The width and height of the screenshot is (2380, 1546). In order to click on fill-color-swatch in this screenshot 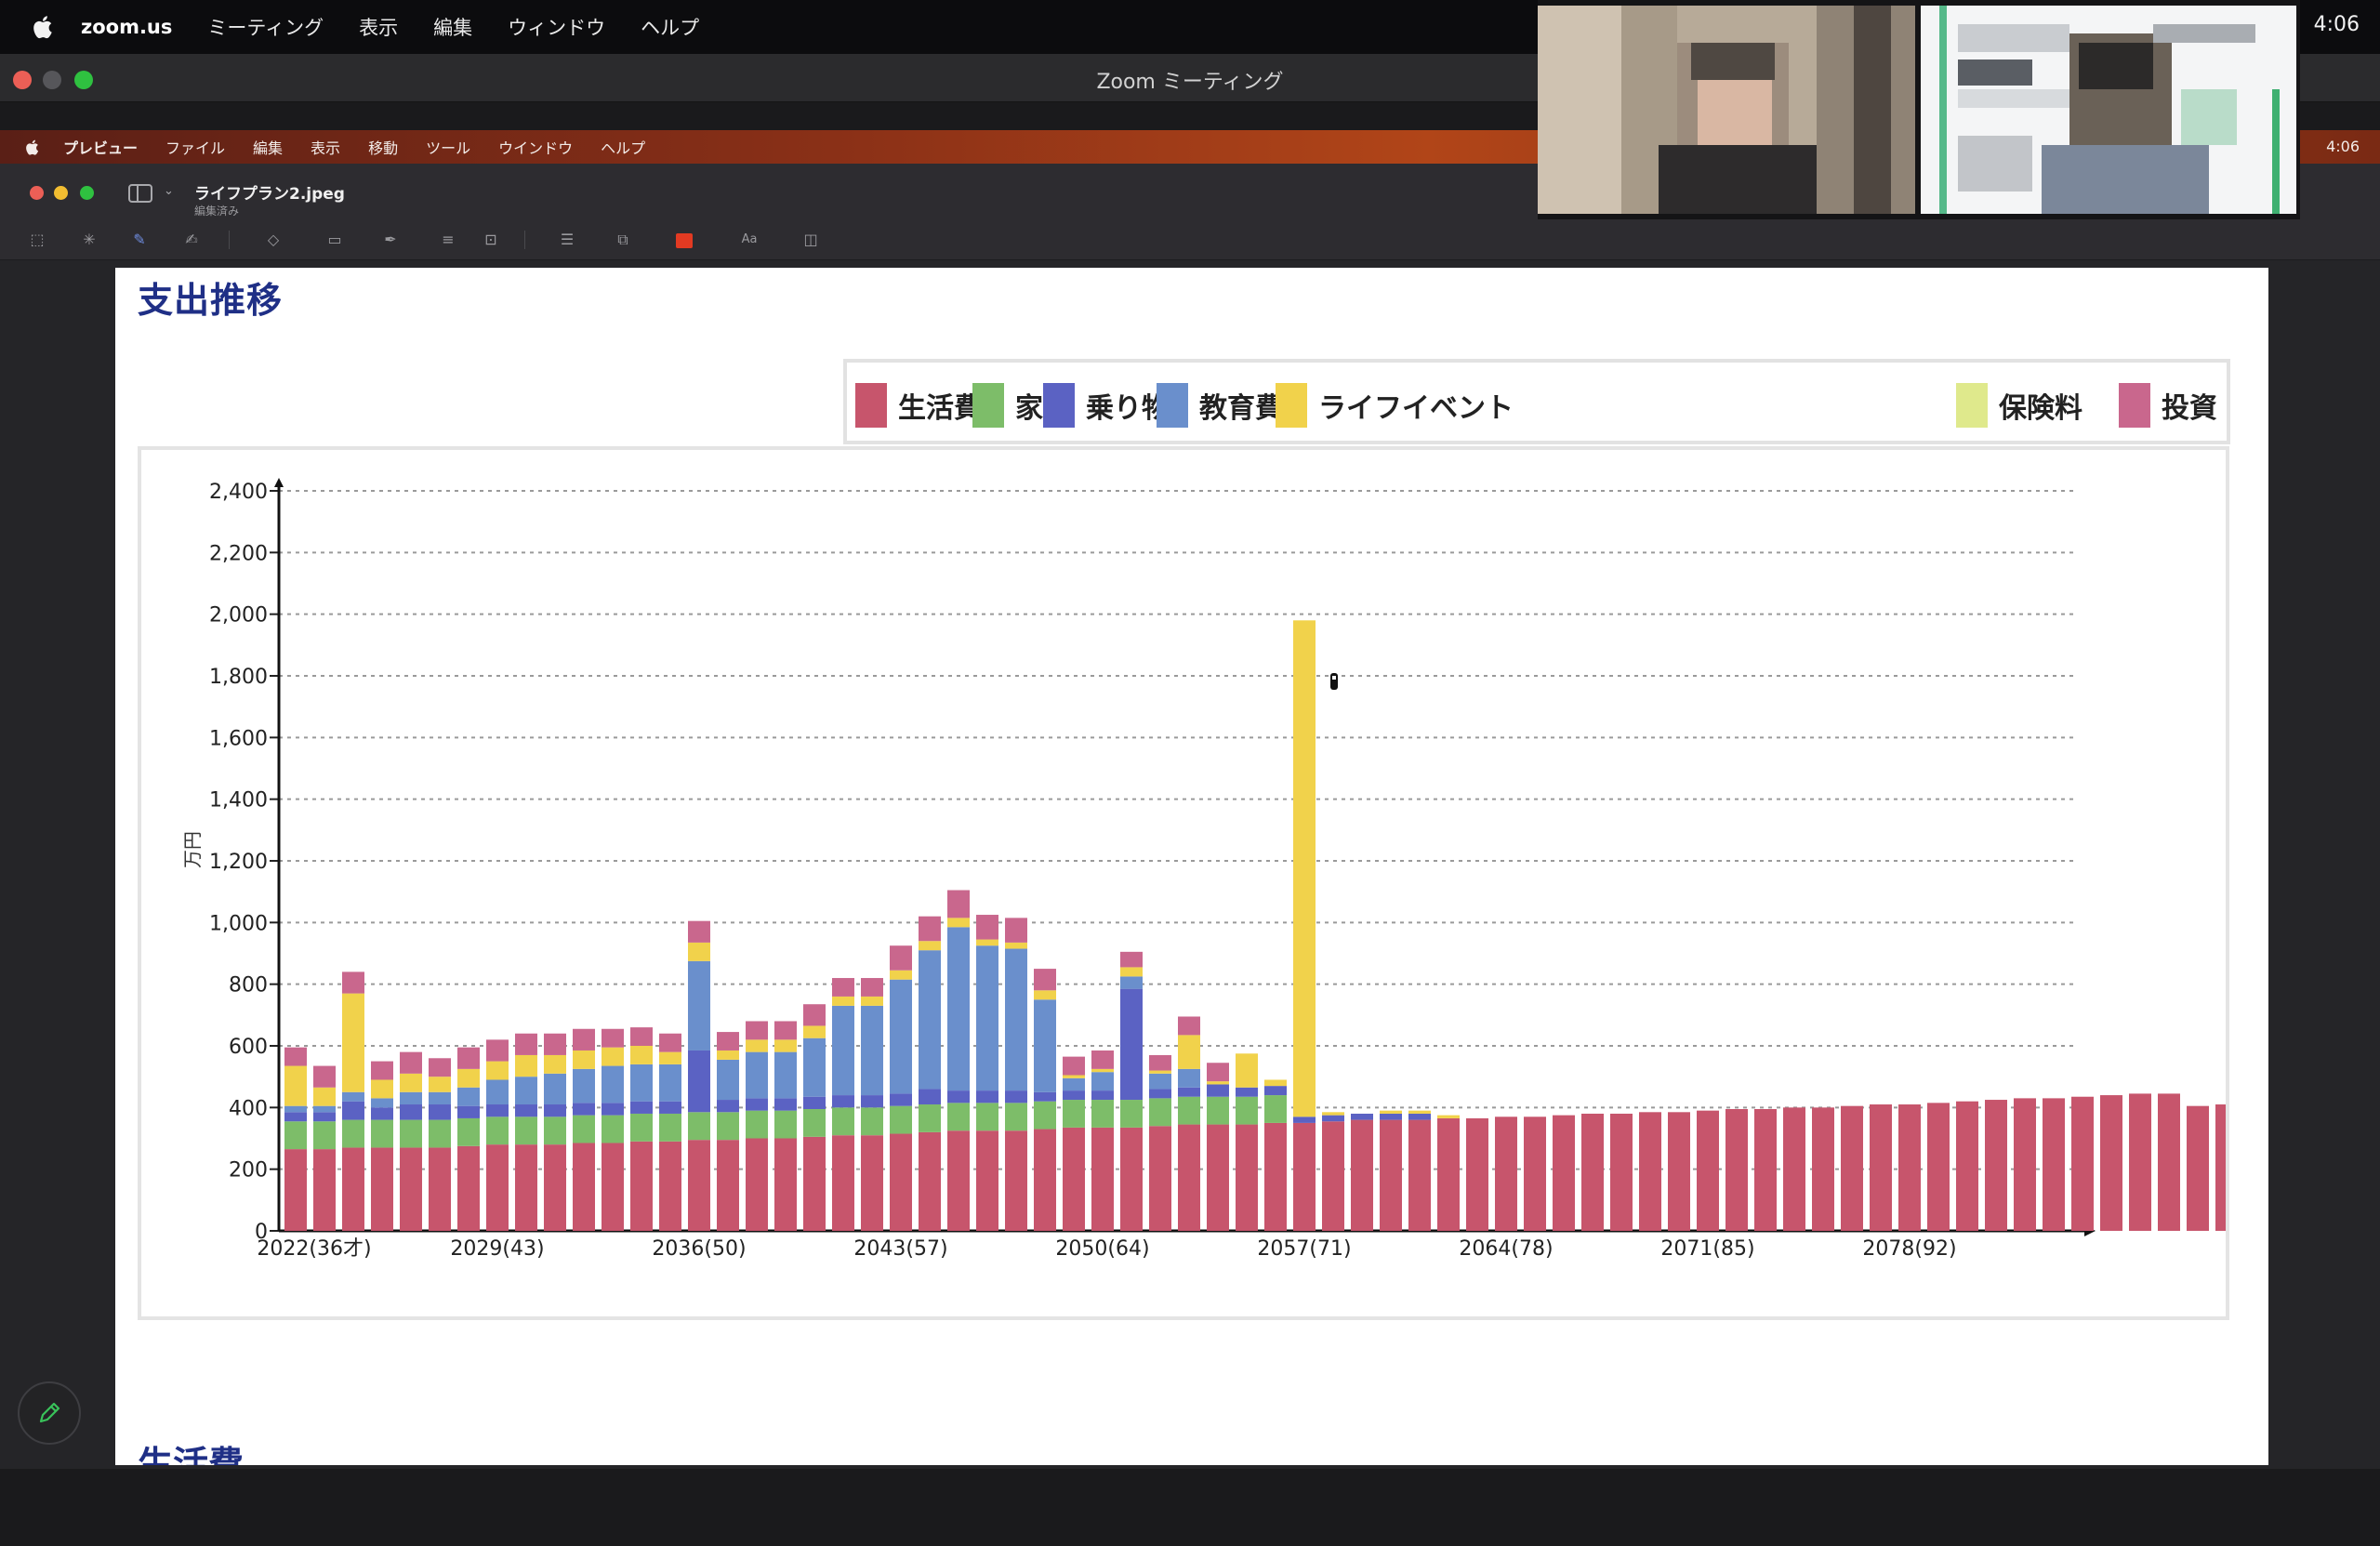, I will do `click(684, 240)`.